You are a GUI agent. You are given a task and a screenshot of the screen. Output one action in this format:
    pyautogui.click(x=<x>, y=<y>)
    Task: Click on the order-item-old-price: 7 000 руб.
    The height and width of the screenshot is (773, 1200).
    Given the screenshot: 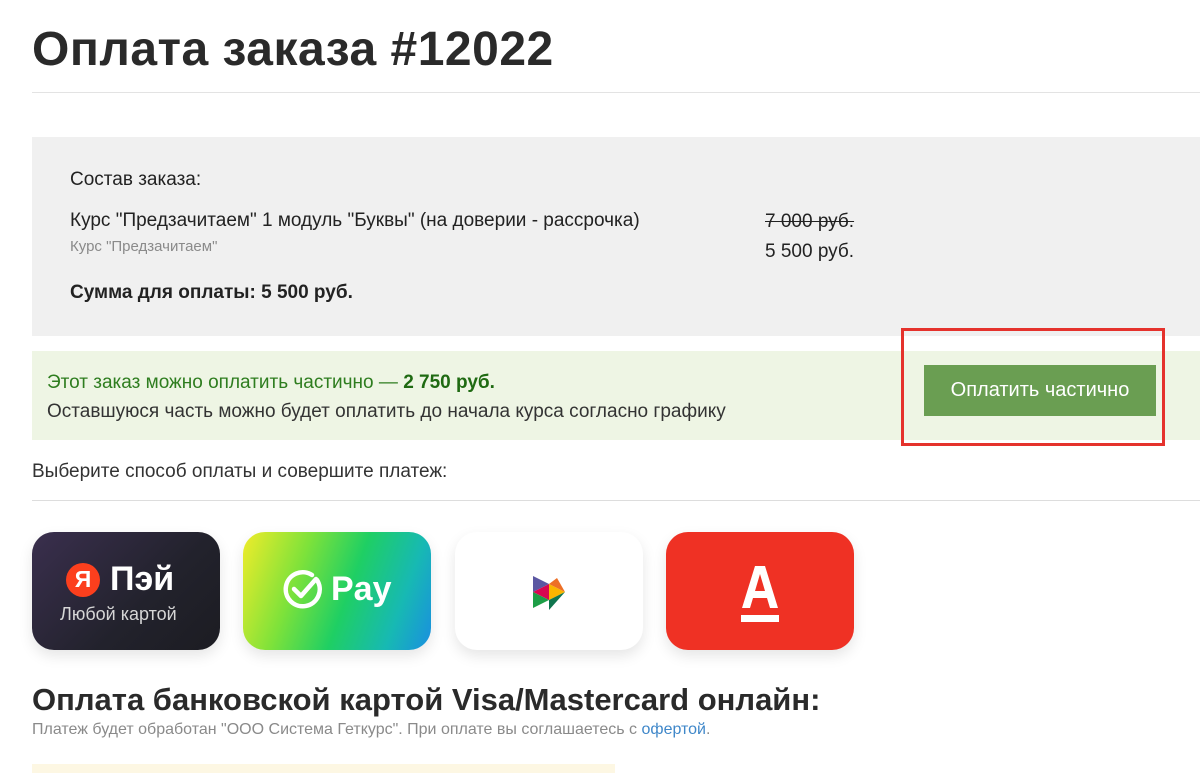 What is the action you would take?
    pyautogui.click(x=810, y=221)
    